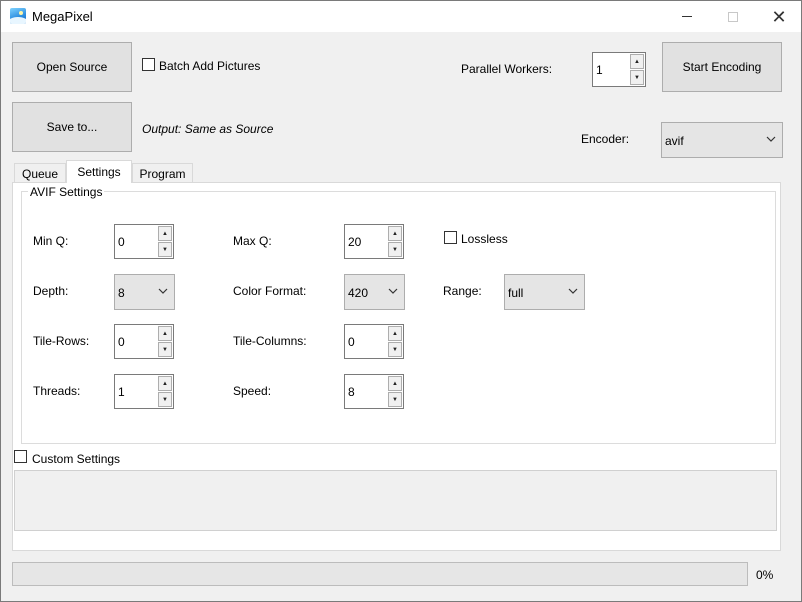 The image size is (802, 602). I want to click on depth-select: 8, so click(144, 292).